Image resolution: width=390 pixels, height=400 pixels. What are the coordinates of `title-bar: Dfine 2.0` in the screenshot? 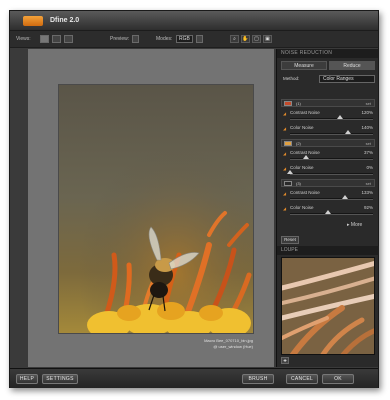 It's located at (194, 21).